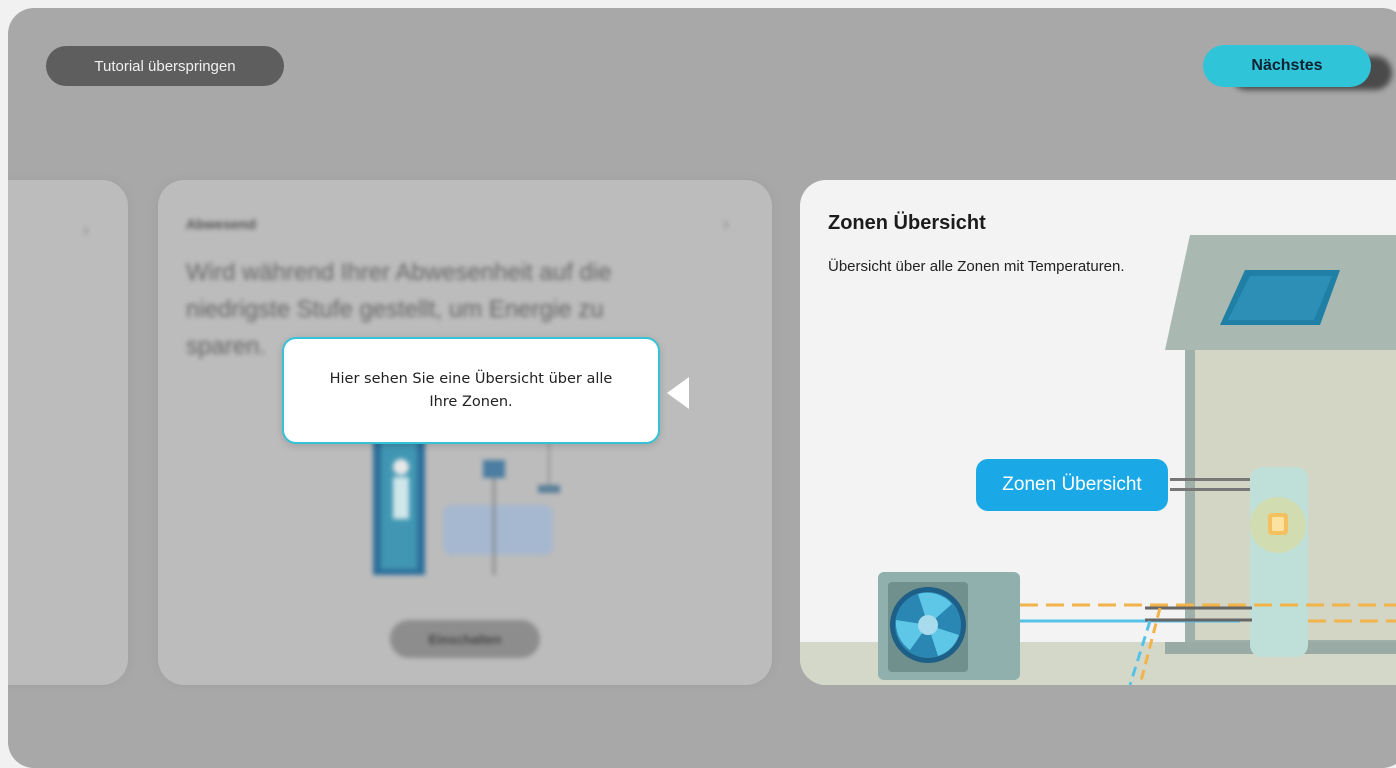 The width and height of the screenshot is (1396, 768). Describe the element at coordinates (165, 66) in the screenshot. I see `skip-tutorial-button: Tutorial überspringen` at that location.